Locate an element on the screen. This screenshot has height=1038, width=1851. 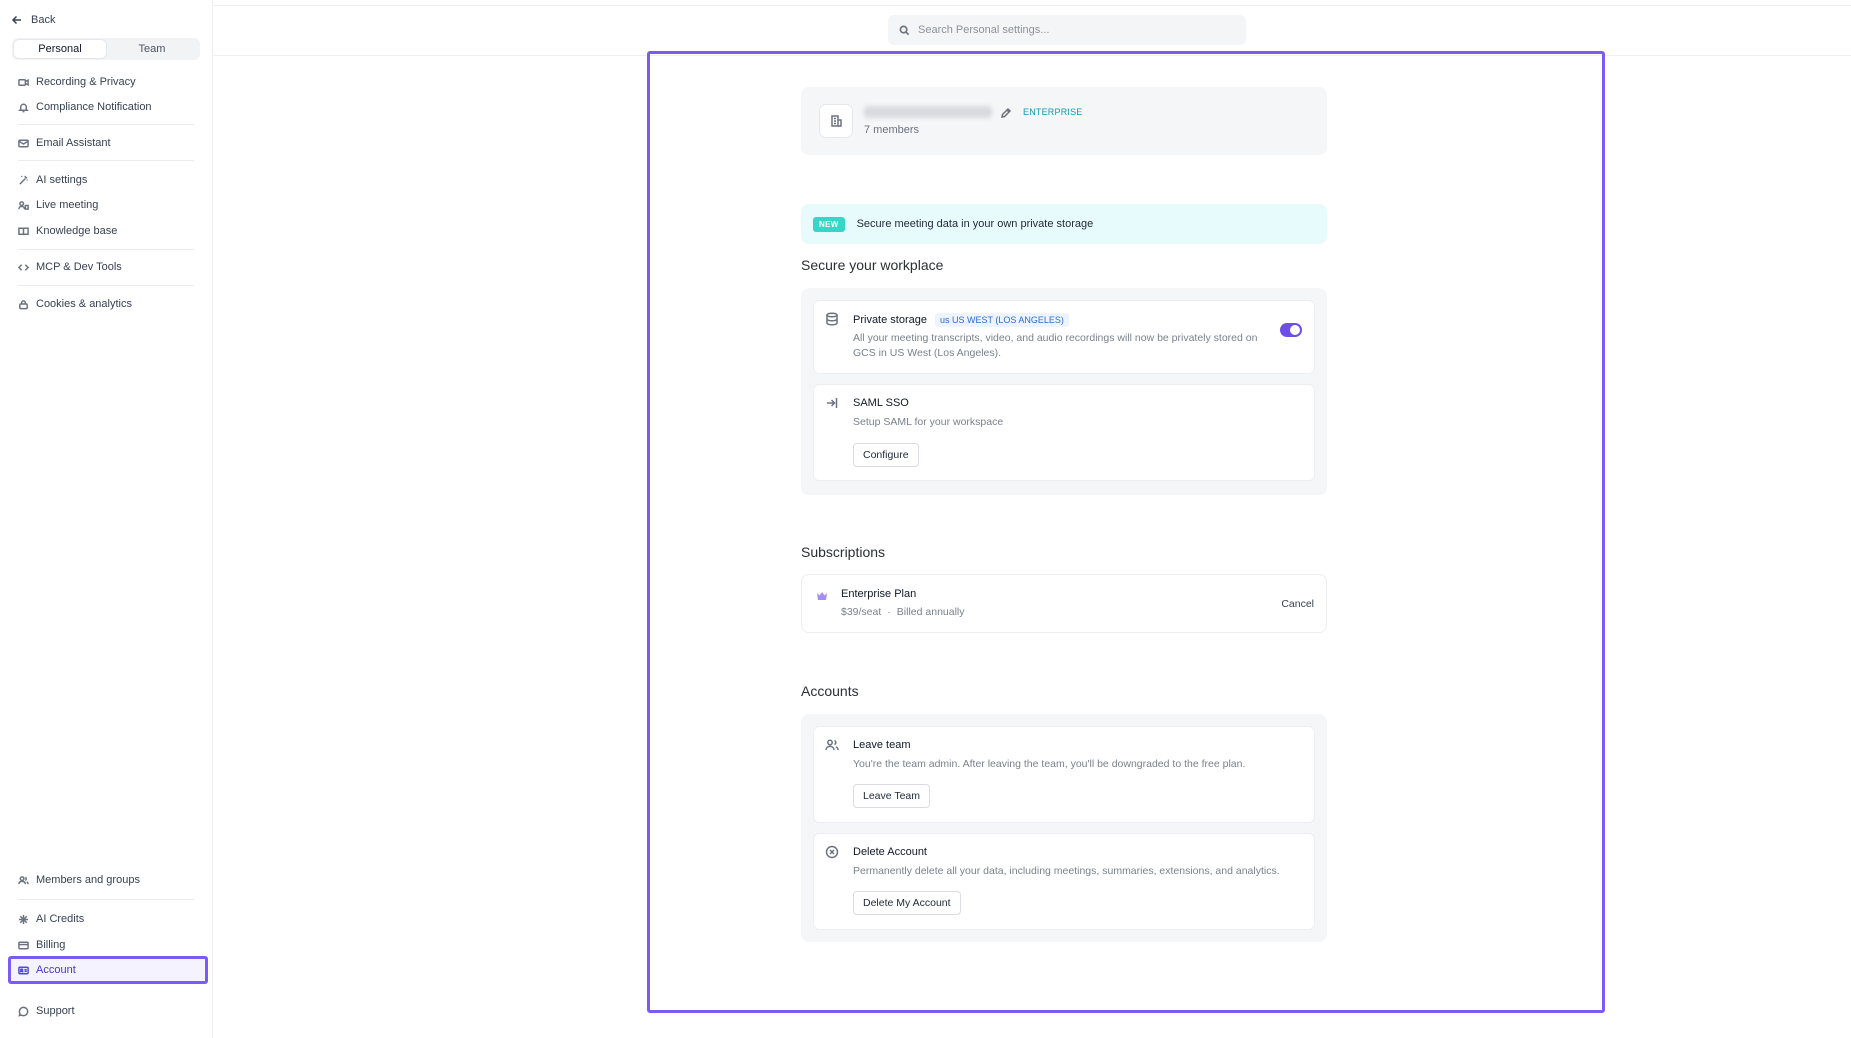
configure-button: Configure is located at coordinates (886, 455).